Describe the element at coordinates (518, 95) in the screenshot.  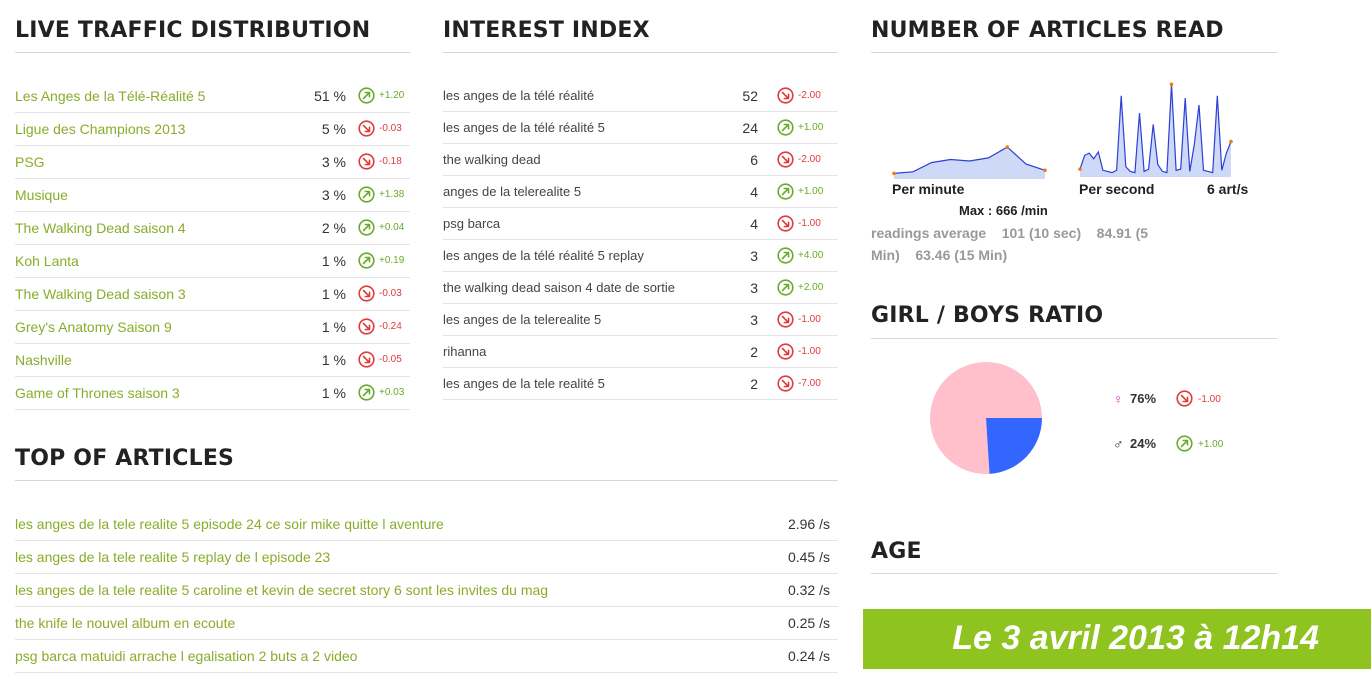
I see `interest-row-label: les anges de la télé réalité` at that location.